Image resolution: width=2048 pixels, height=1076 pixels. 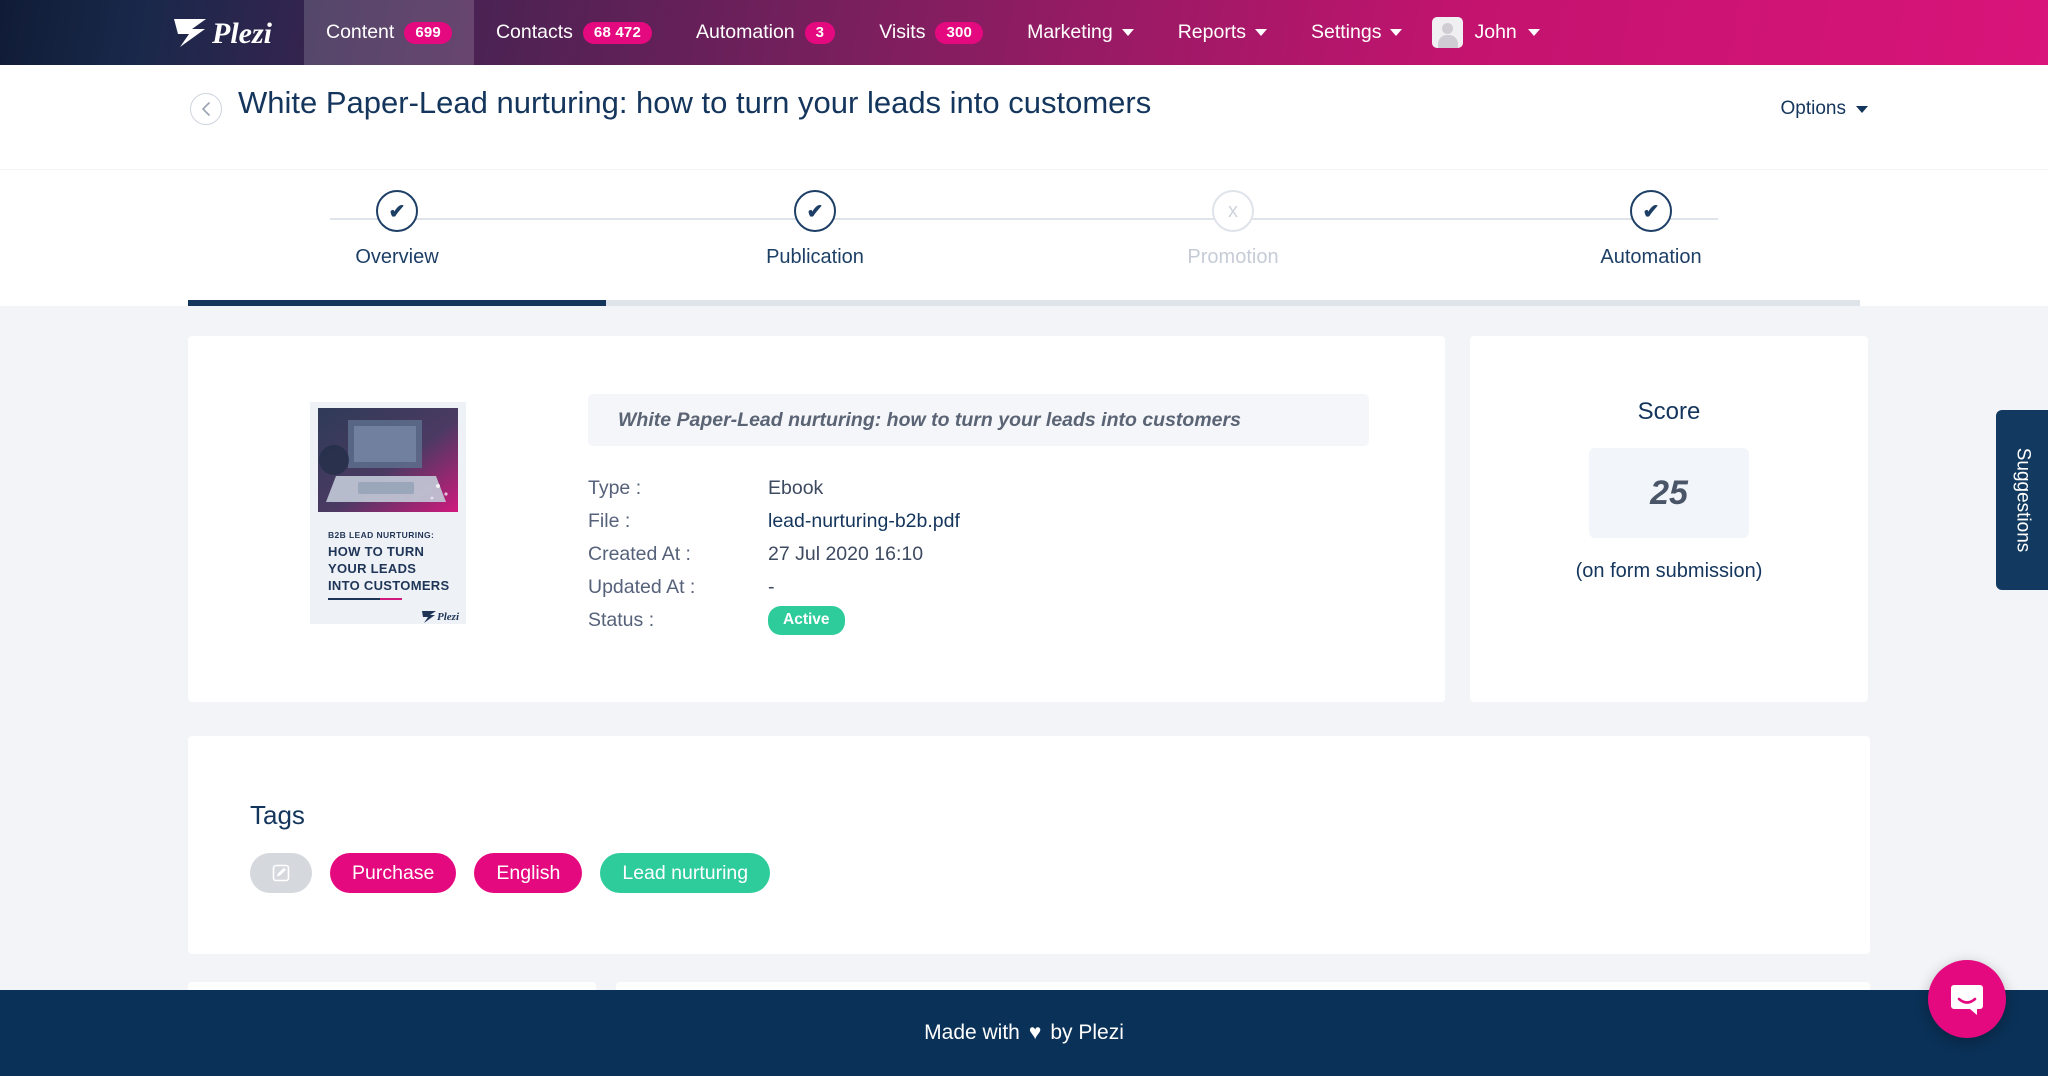 I want to click on pencil-square-icon, so click(x=281, y=873).